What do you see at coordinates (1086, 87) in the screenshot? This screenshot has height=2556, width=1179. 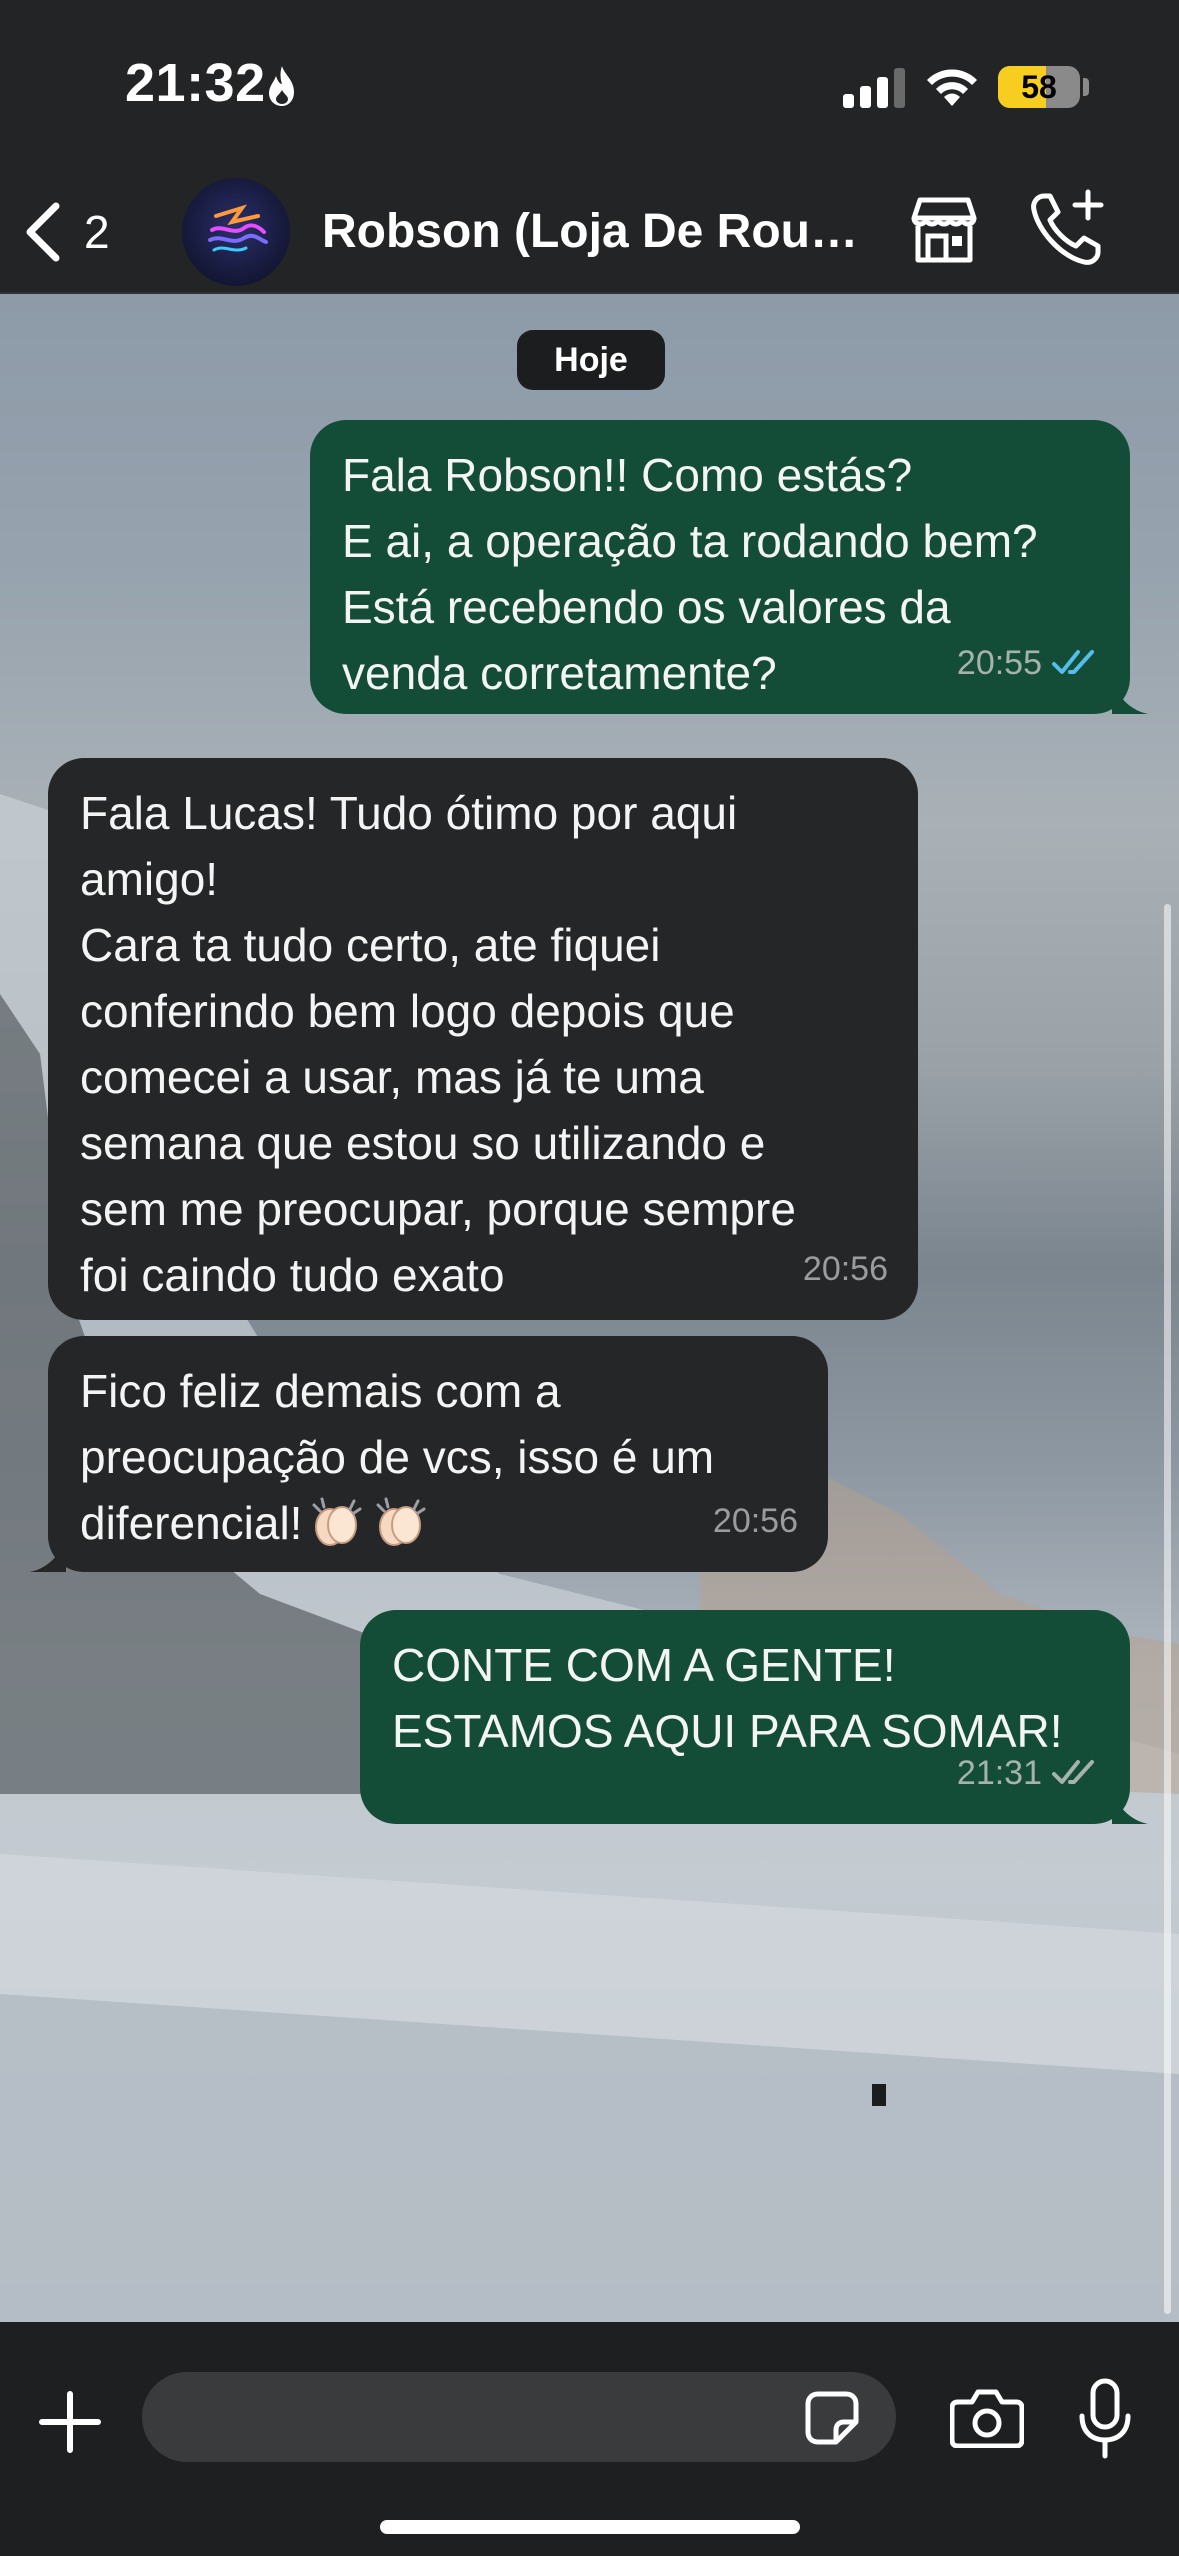 I see `battery-tip` at bounding box center [1086, 87].